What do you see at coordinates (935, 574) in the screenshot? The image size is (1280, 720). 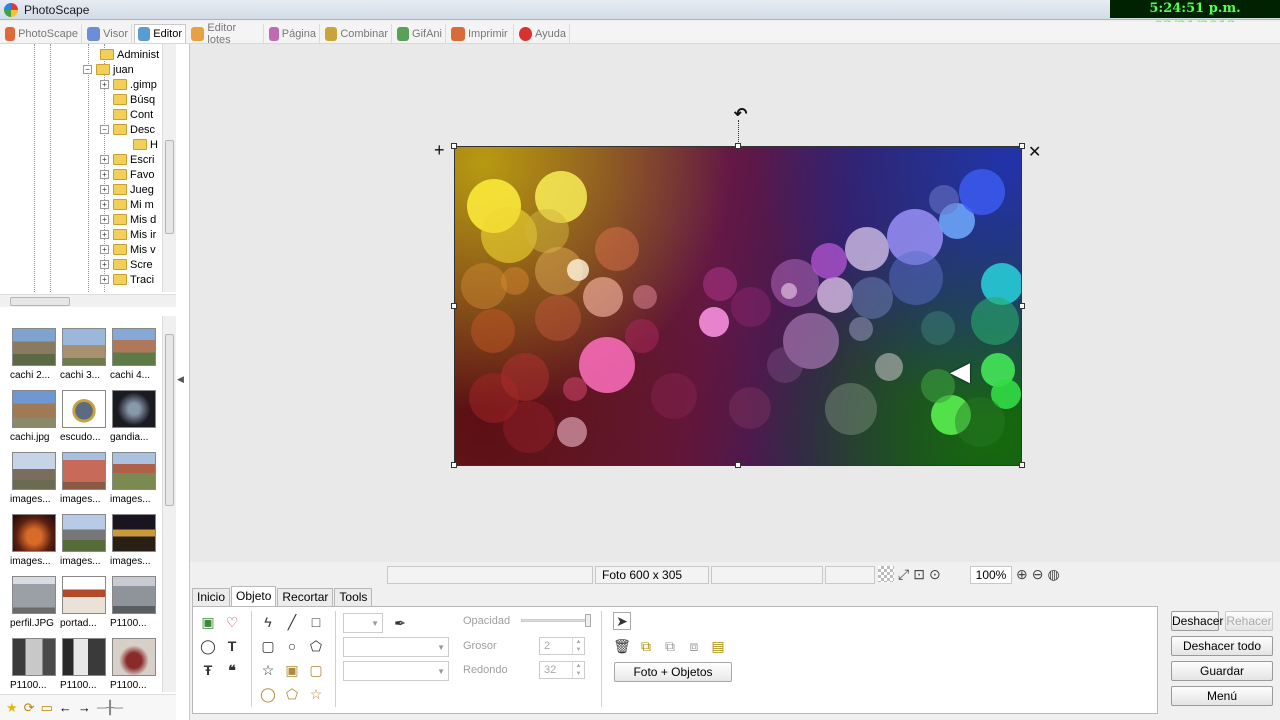 I see `zoom-actual-icon: ⊙` at bounding box center [935, 574].